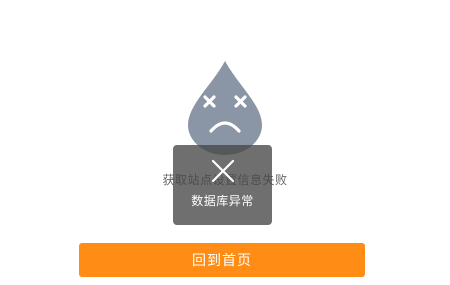 Image resolution: width=450 pixels, height=285 pixels. I want to click on sad-water-drop-icon, so click(225, 108).